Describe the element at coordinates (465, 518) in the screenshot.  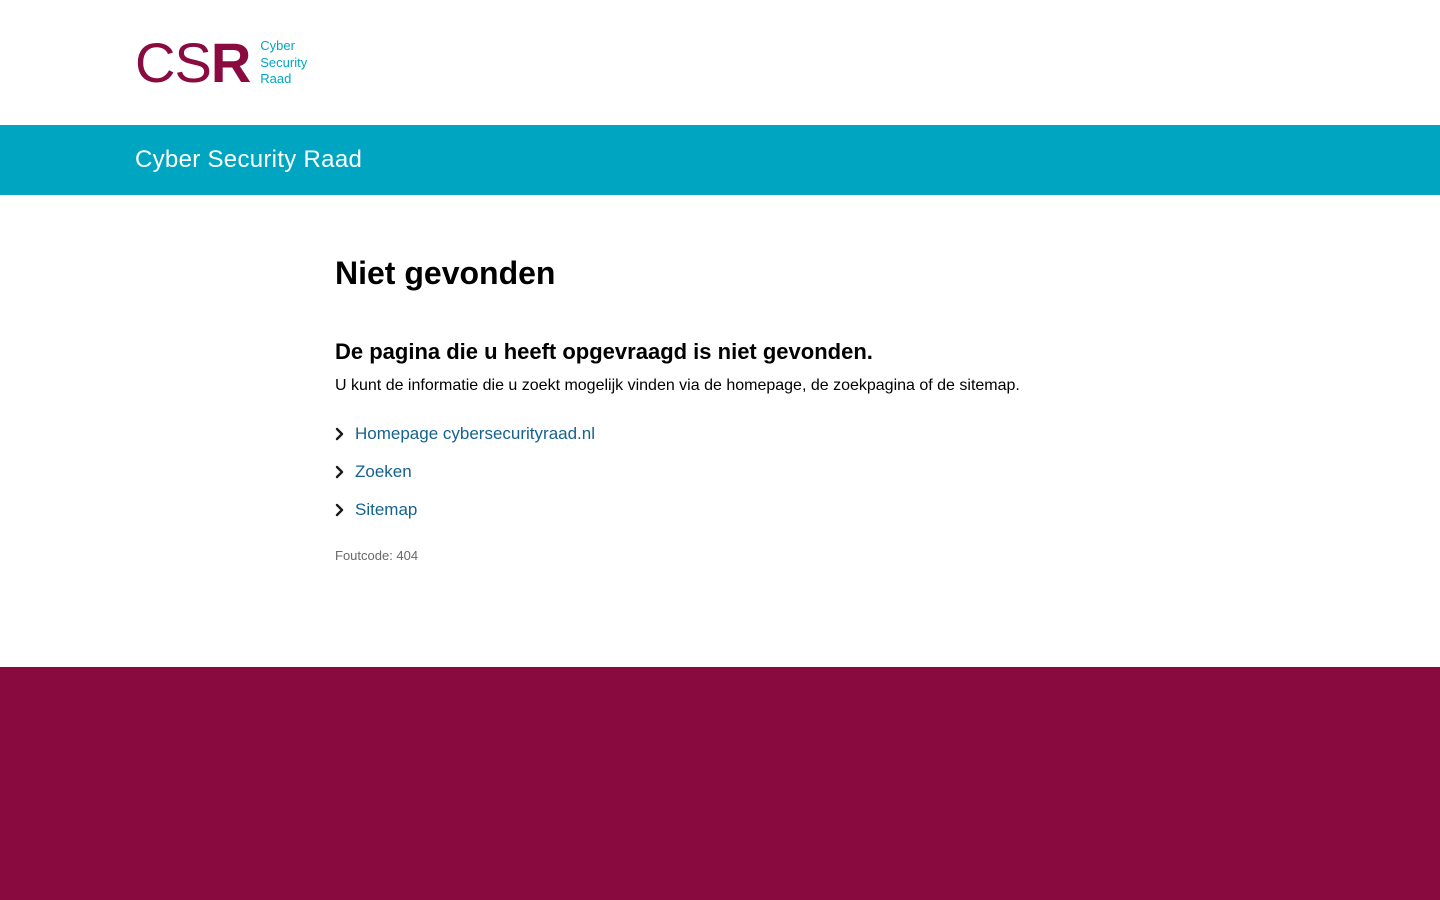
I see `list-item: Sitemap` at that location.